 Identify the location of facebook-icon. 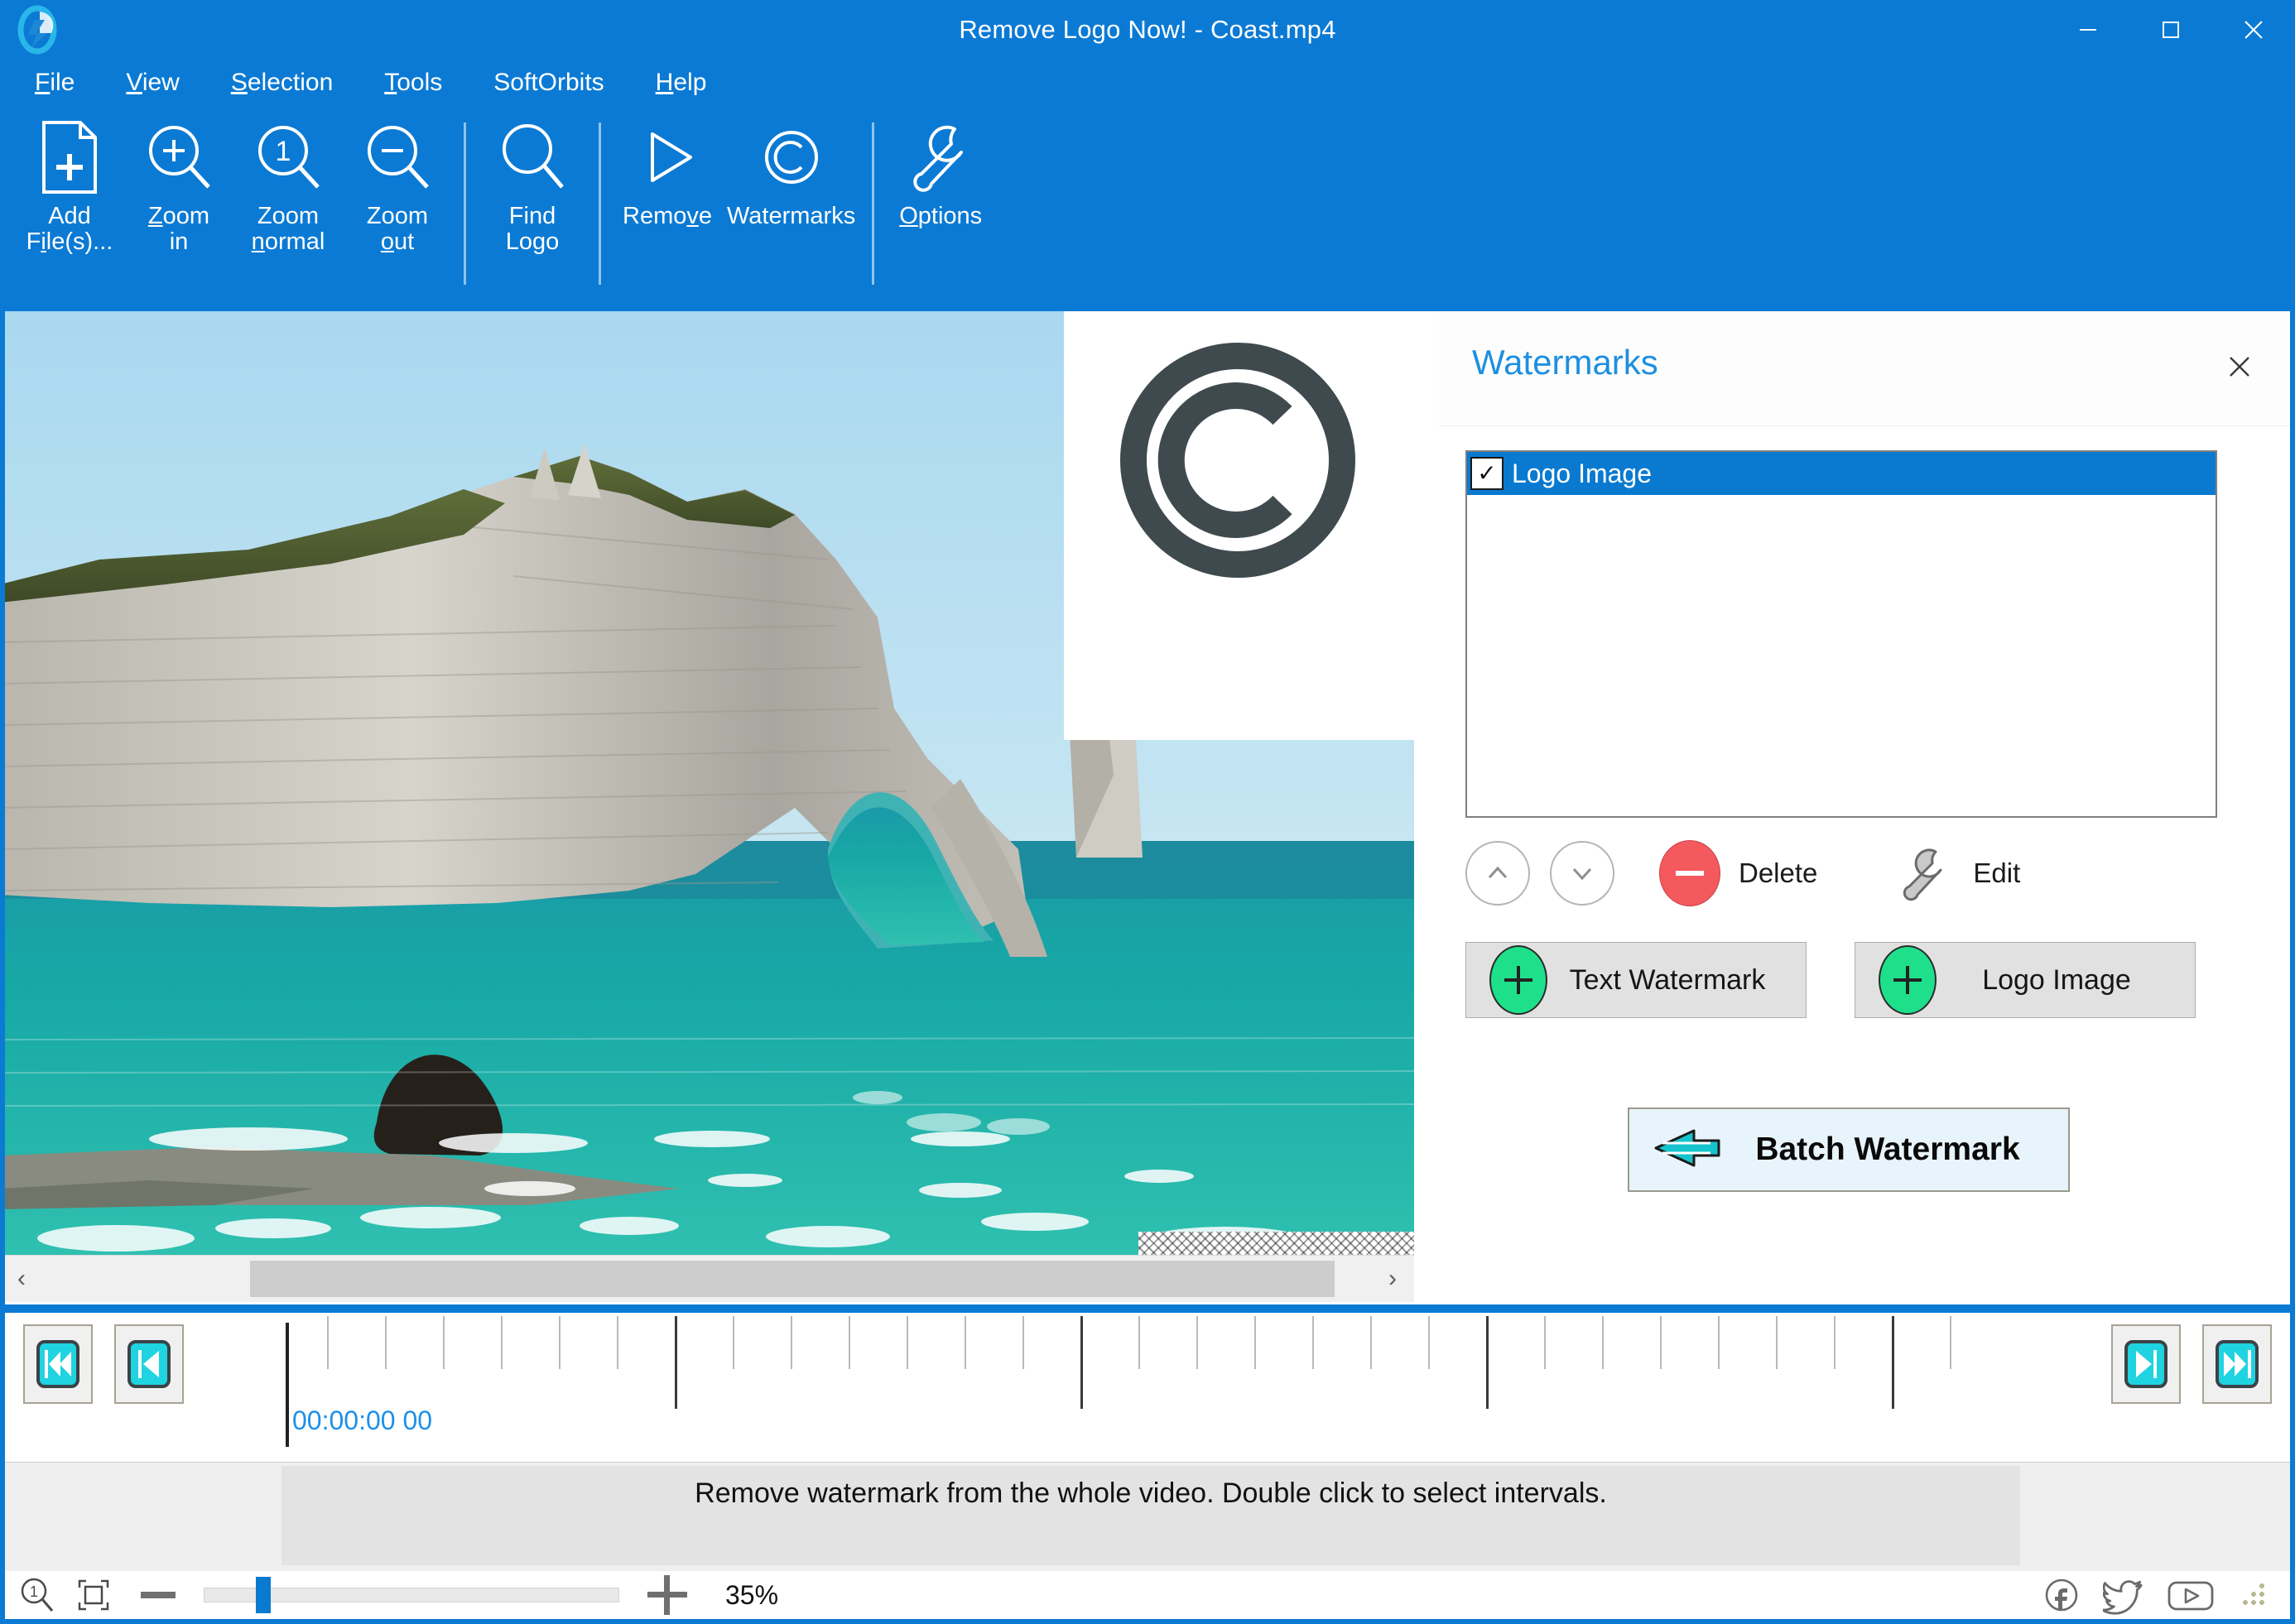
(2061, 1595).